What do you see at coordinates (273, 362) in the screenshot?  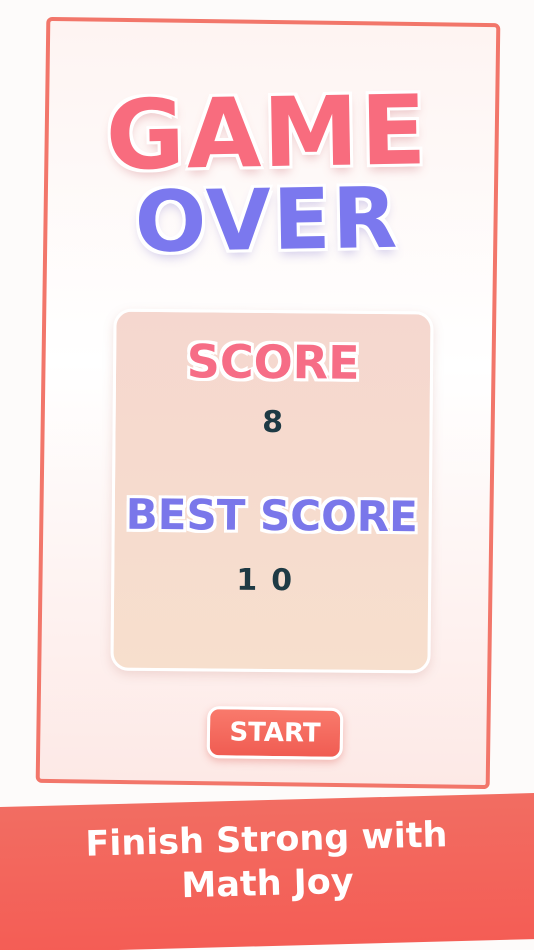 I see `score-label: SCORE` at bounding box center [273, 362].